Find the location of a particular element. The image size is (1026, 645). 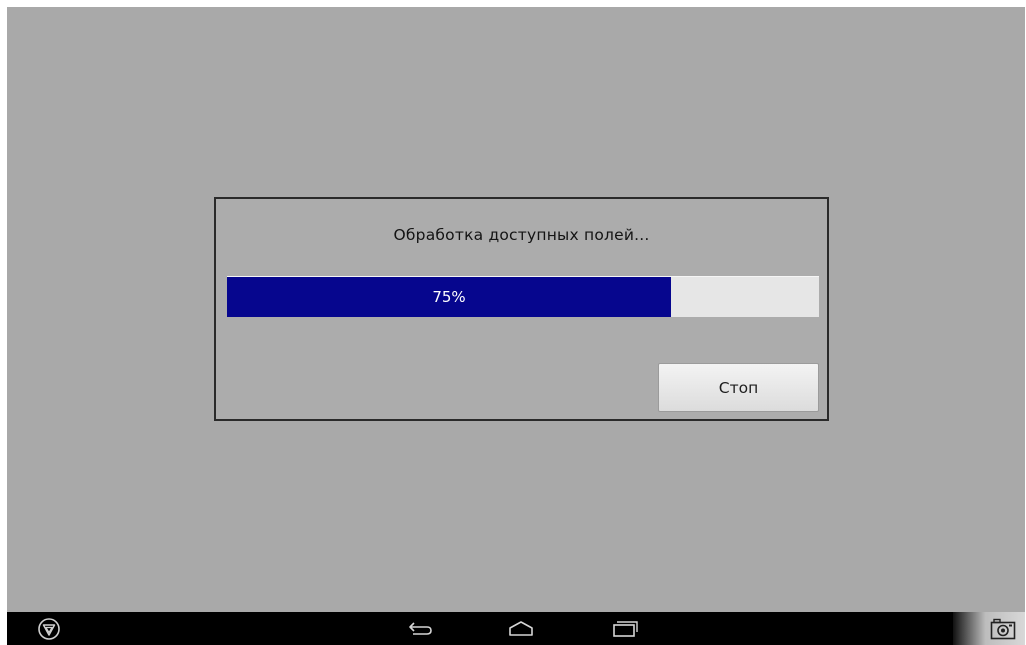

launcher-logo-icon is located at coordinates (49, 628).